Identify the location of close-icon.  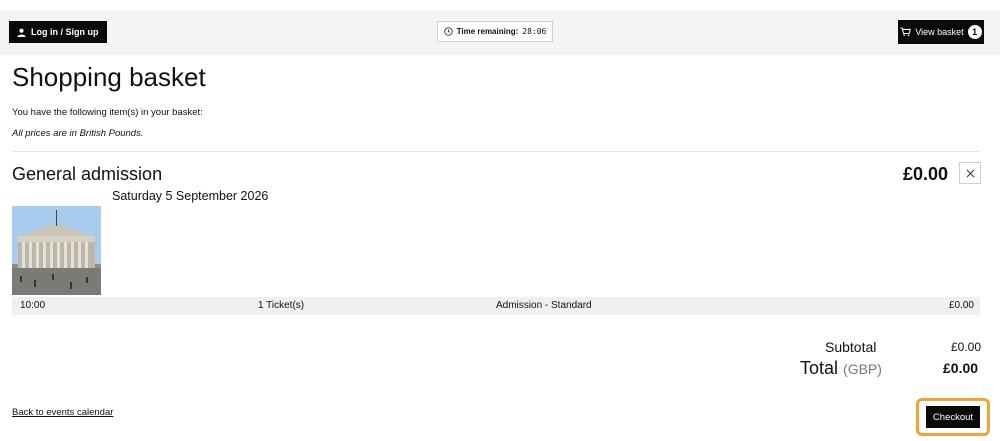
(970, 173).